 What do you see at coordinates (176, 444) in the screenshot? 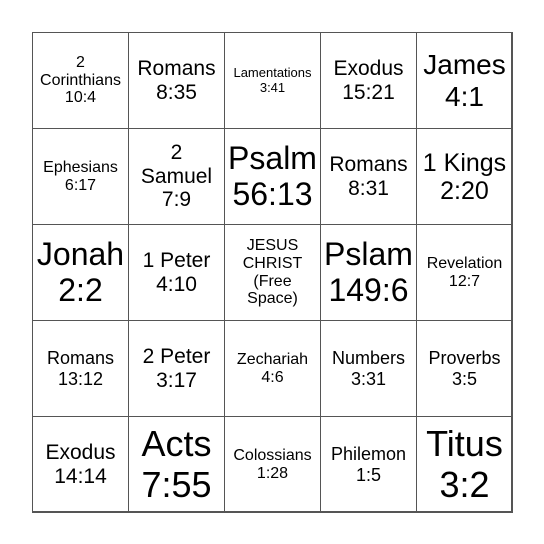
I see `cell-text-line: Acts` at bounding box center [176, 444].